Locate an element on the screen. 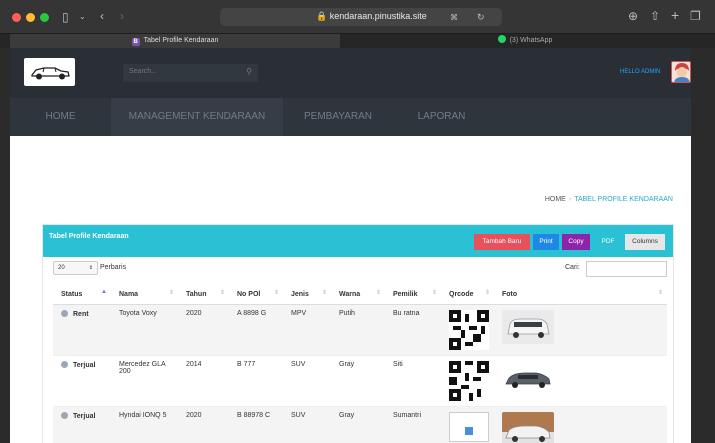 The image size is (715, 443). col-qrcode: Qrcode ⇕ is located at coordinates (467, 295).